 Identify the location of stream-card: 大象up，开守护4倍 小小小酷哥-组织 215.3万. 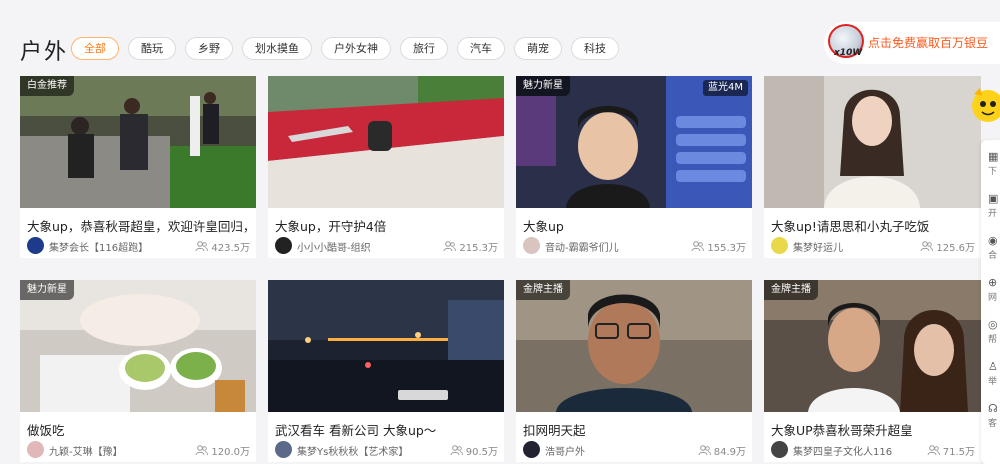
(386, 167).